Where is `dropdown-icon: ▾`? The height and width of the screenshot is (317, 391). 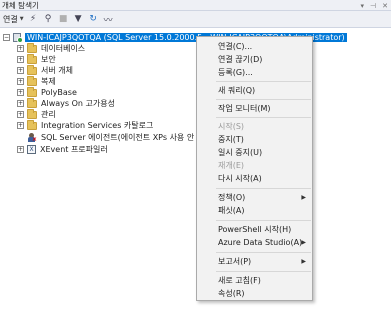 dropdown-icon: ▾ is located at coordinates (363, 6).